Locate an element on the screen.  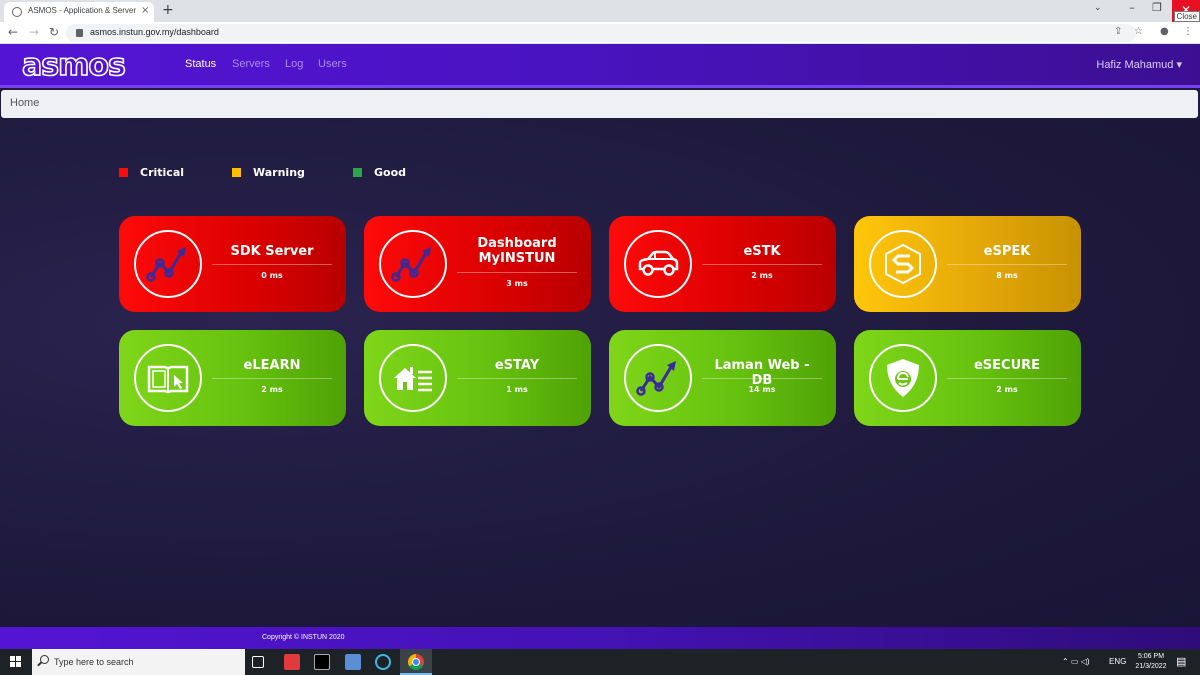
file-app-icon is located at coordinates (353, 662).